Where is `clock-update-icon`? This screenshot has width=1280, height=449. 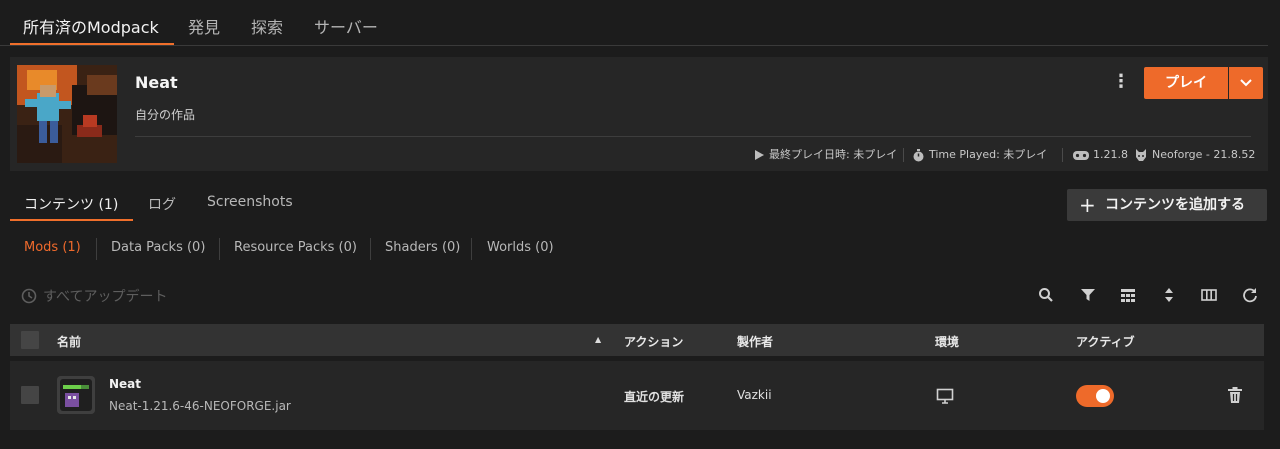 clock-update-icon is located at coordinates (29, 296).